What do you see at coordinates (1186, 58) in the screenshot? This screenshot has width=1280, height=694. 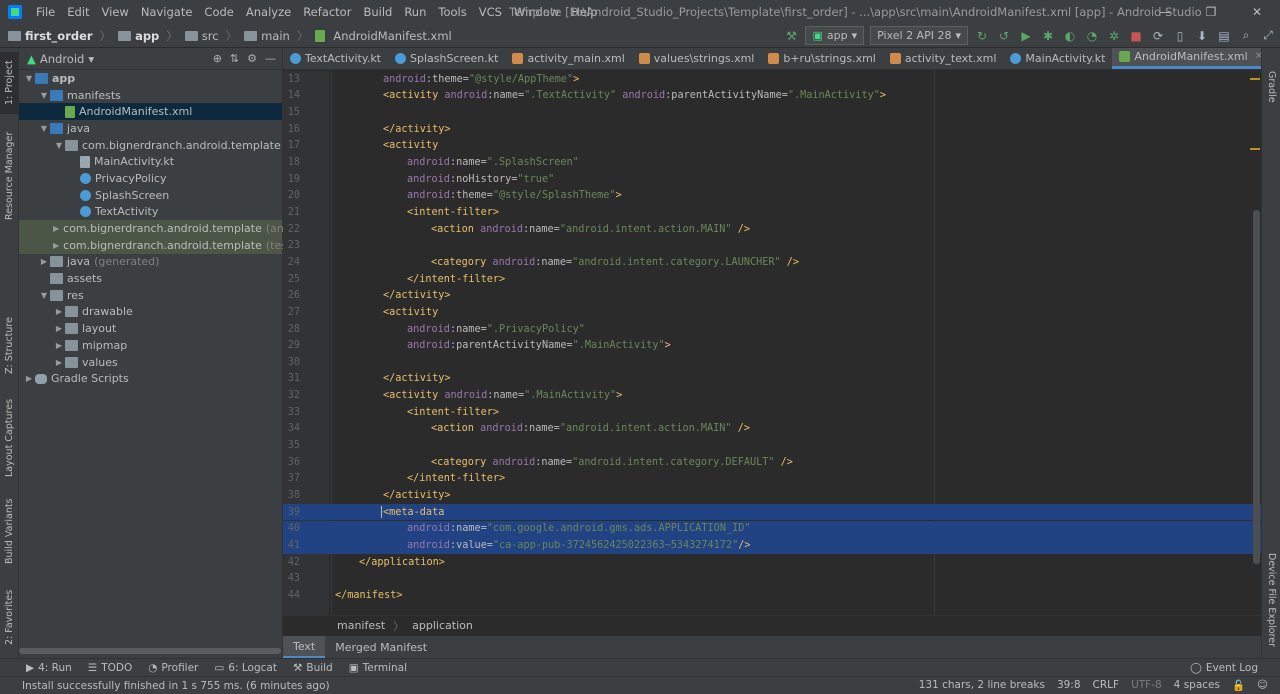 I see `editor-tab: AndroidManifest.xml ✕` at bounding box center [1186, 58].